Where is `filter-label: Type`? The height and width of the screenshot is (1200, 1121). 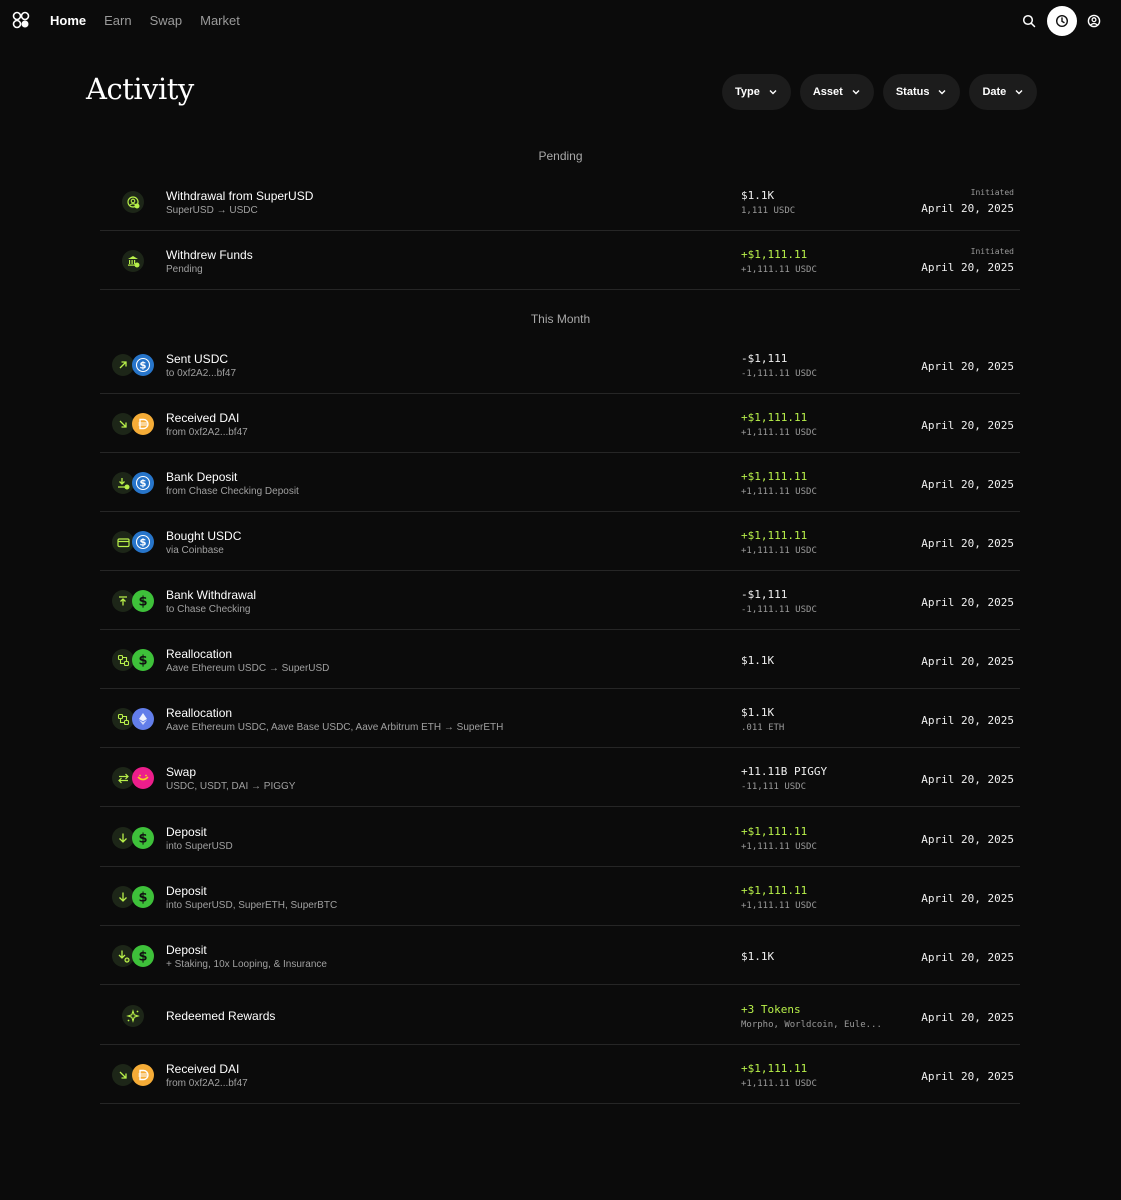
filter-label: Type is located at coordinates (747, 92).